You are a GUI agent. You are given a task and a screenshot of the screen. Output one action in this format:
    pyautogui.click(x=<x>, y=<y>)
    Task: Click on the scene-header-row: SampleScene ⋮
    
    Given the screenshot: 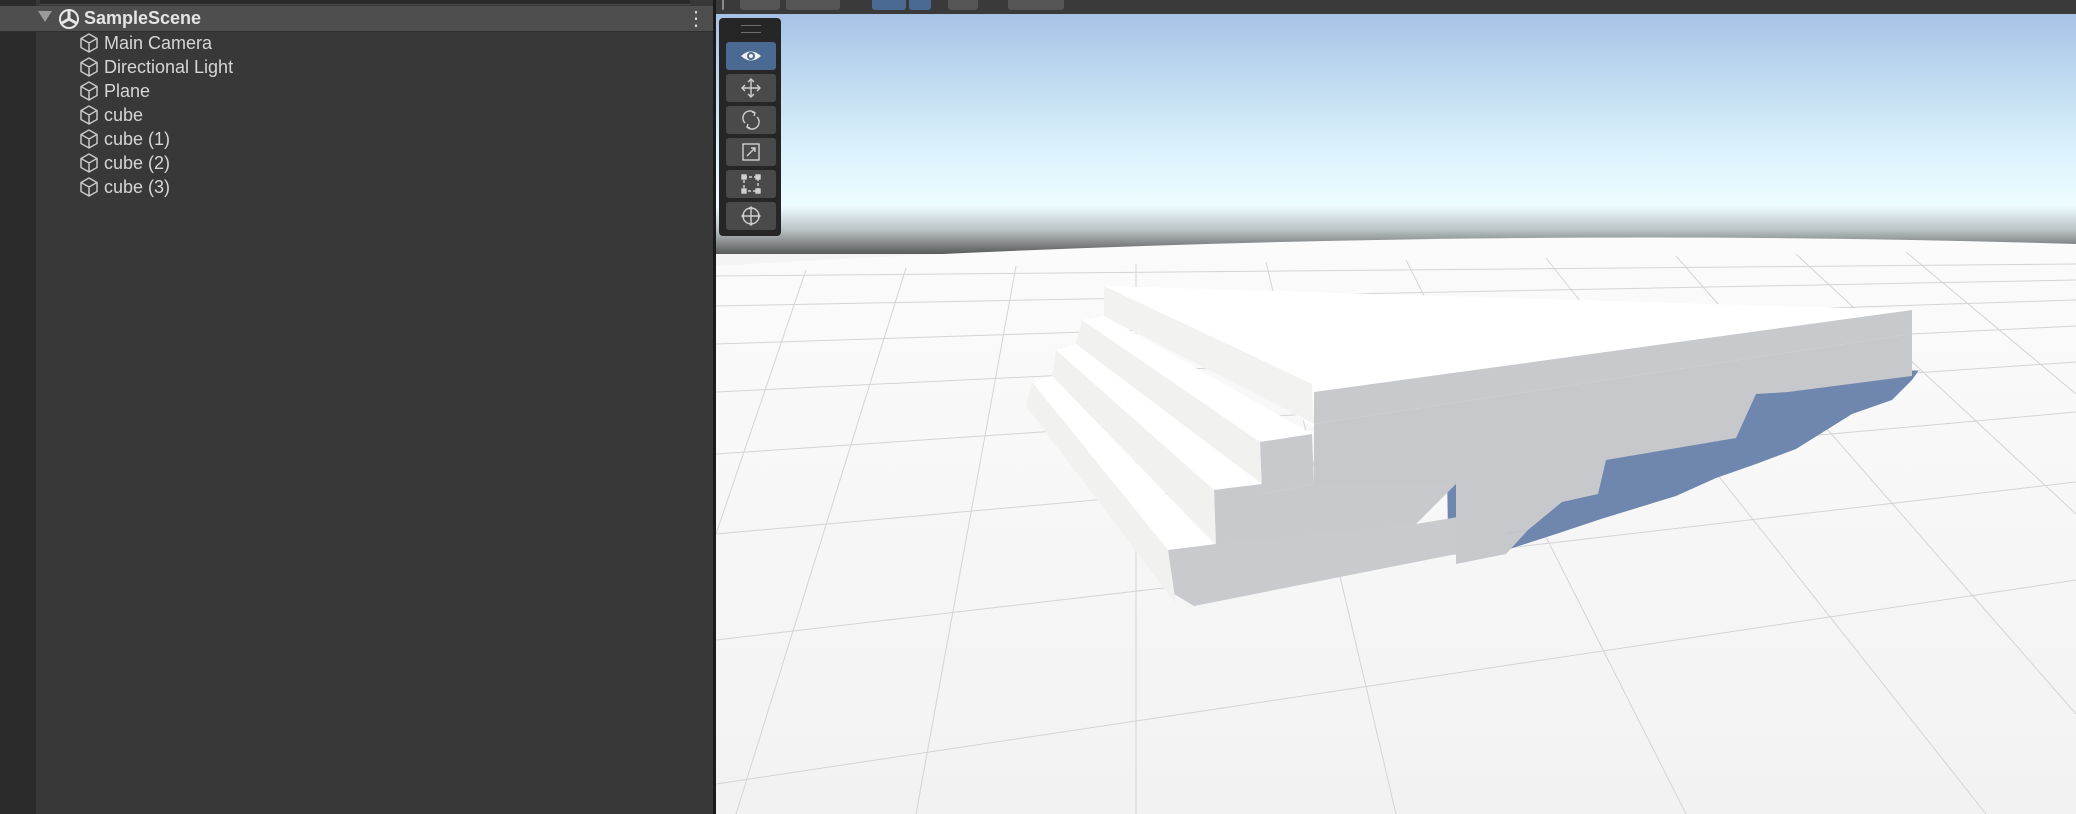 What is the action you would take?
    pyautogui.click(x=356, y=19)
    